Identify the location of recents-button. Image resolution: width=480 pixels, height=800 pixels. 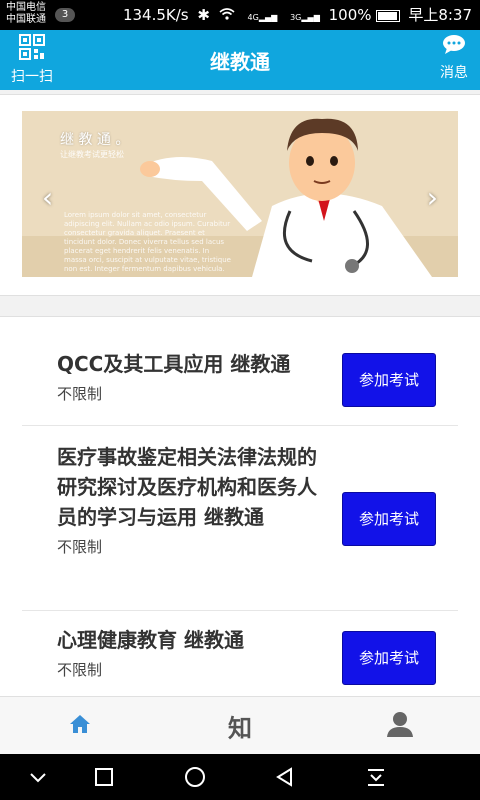
(104, 777).